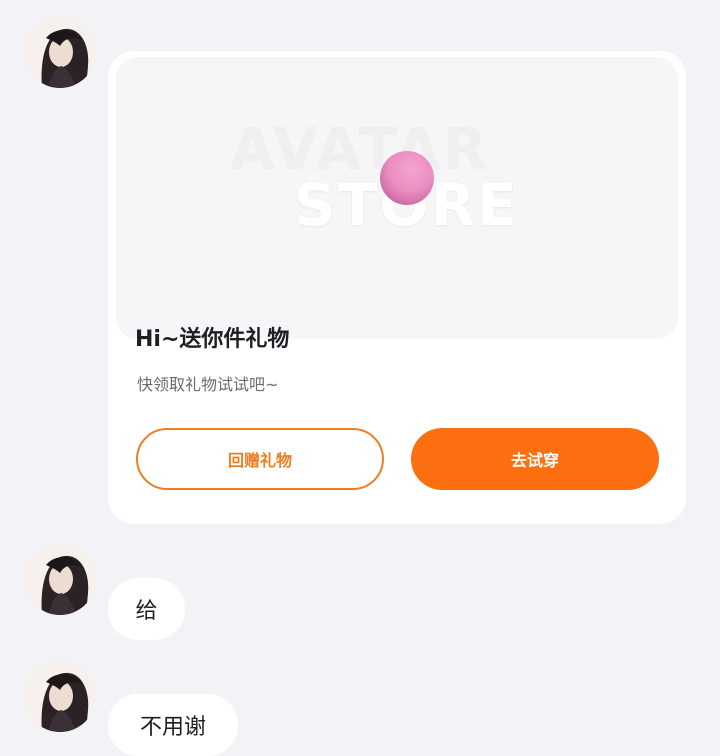 This screenshot has height=756, width=720. Describe the element at coordinates (146, 611) in the screenshot. I see `message-text: 给` at that location.